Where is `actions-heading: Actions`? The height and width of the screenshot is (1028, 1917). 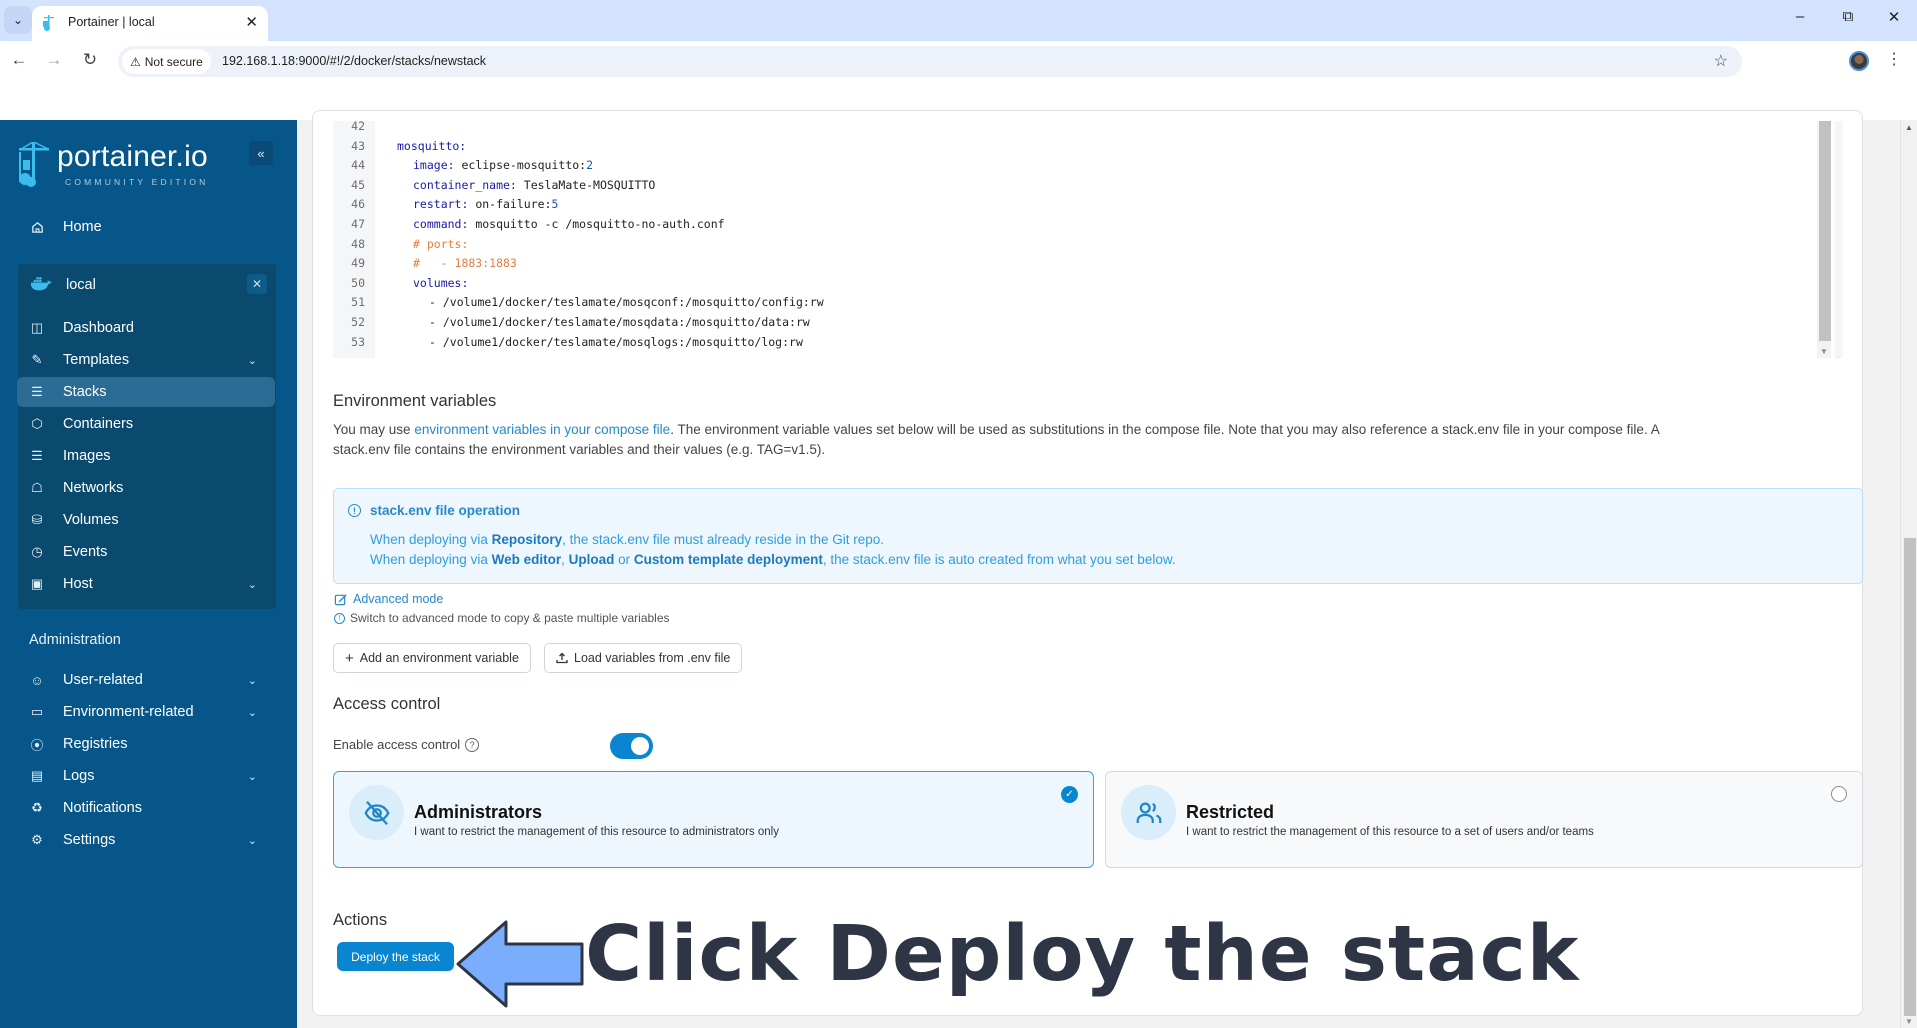 actions-heading: Actions is located at coordinates (360, 920).